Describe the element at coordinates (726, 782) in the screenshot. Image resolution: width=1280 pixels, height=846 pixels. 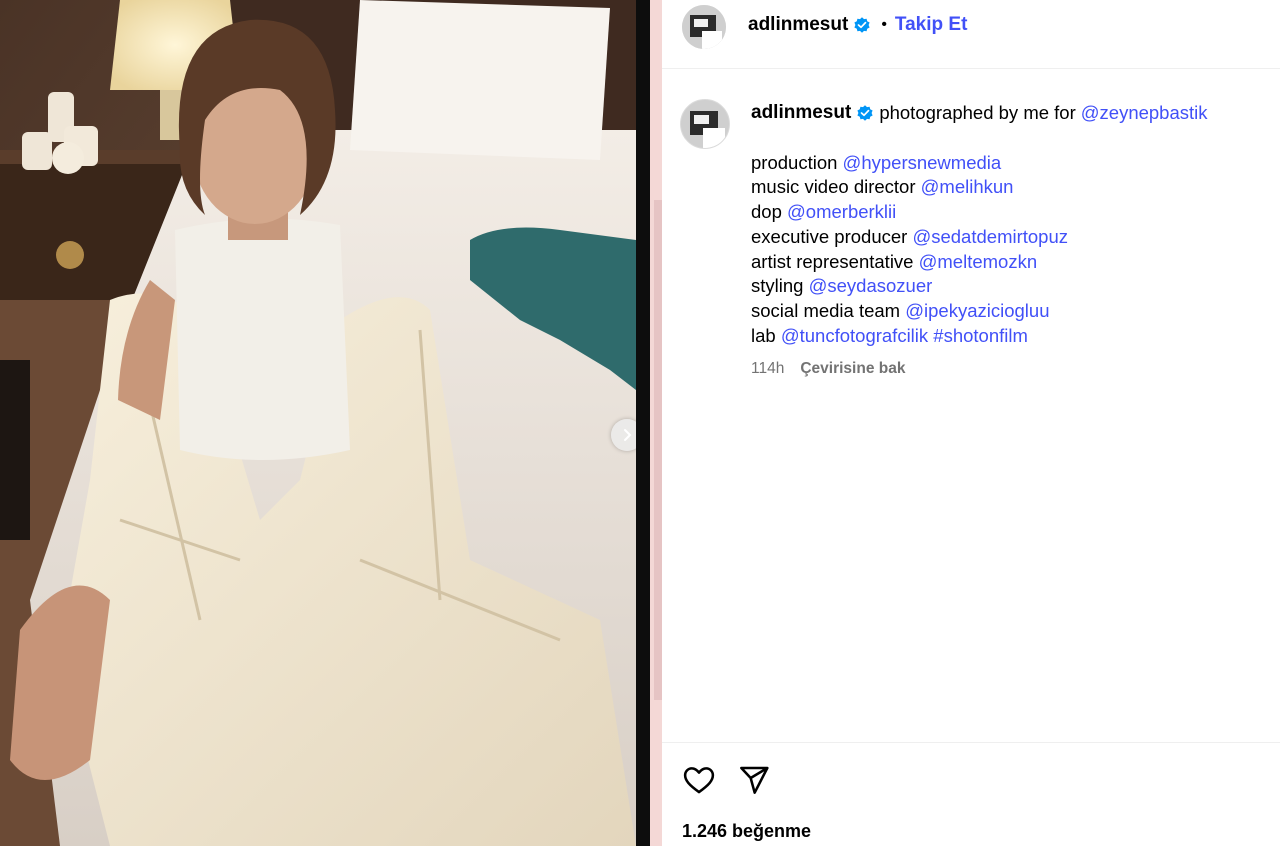
I see `action-bar` at that location.